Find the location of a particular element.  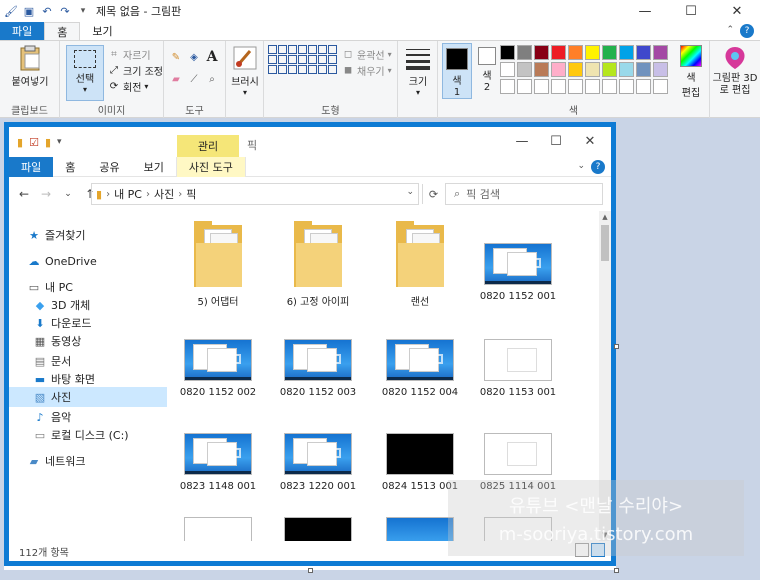

explorer-tab-view: 보기 is located at coordinates (153, 167).